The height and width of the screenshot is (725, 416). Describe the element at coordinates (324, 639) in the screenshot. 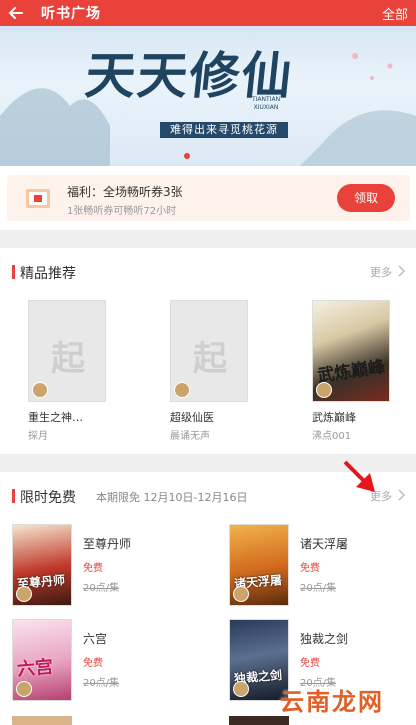

I see `book-name: 独裁之剑` at that location.